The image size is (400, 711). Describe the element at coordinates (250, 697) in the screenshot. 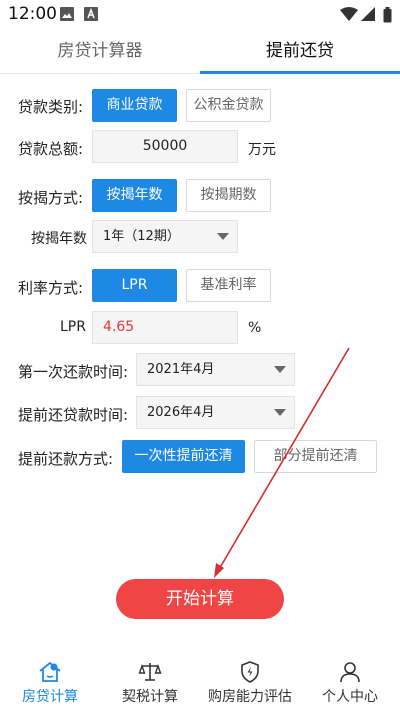

I see `nav-label-purchase-ability: 购房能力评估` at that location.